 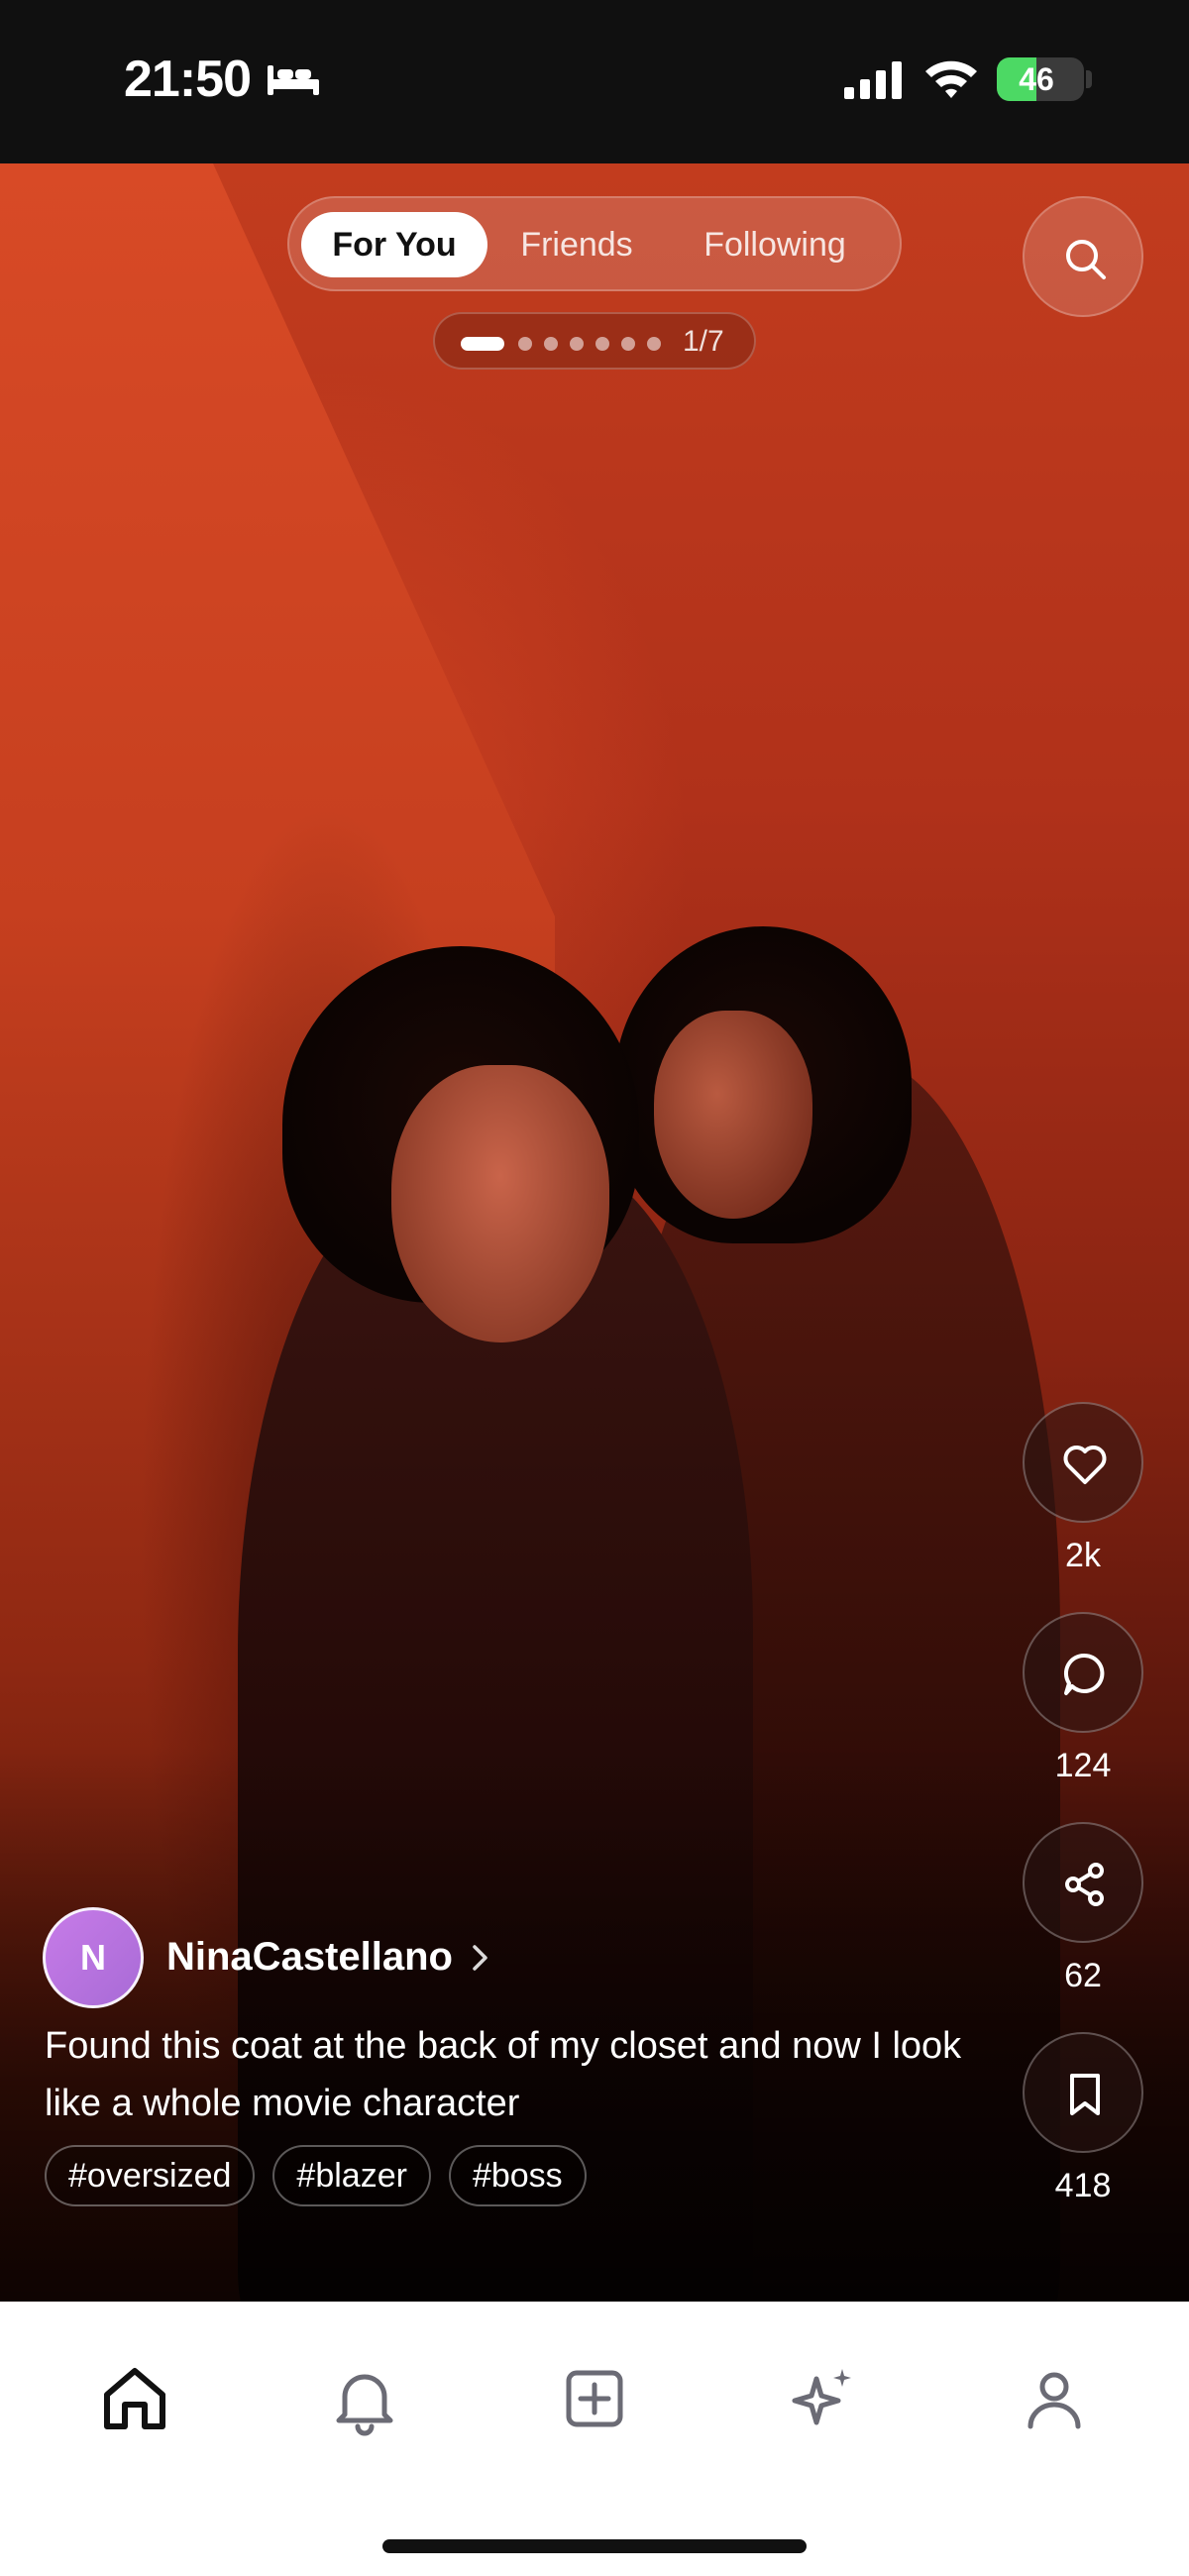 I want to click on nav-discover, so click(x=824, y=2398).